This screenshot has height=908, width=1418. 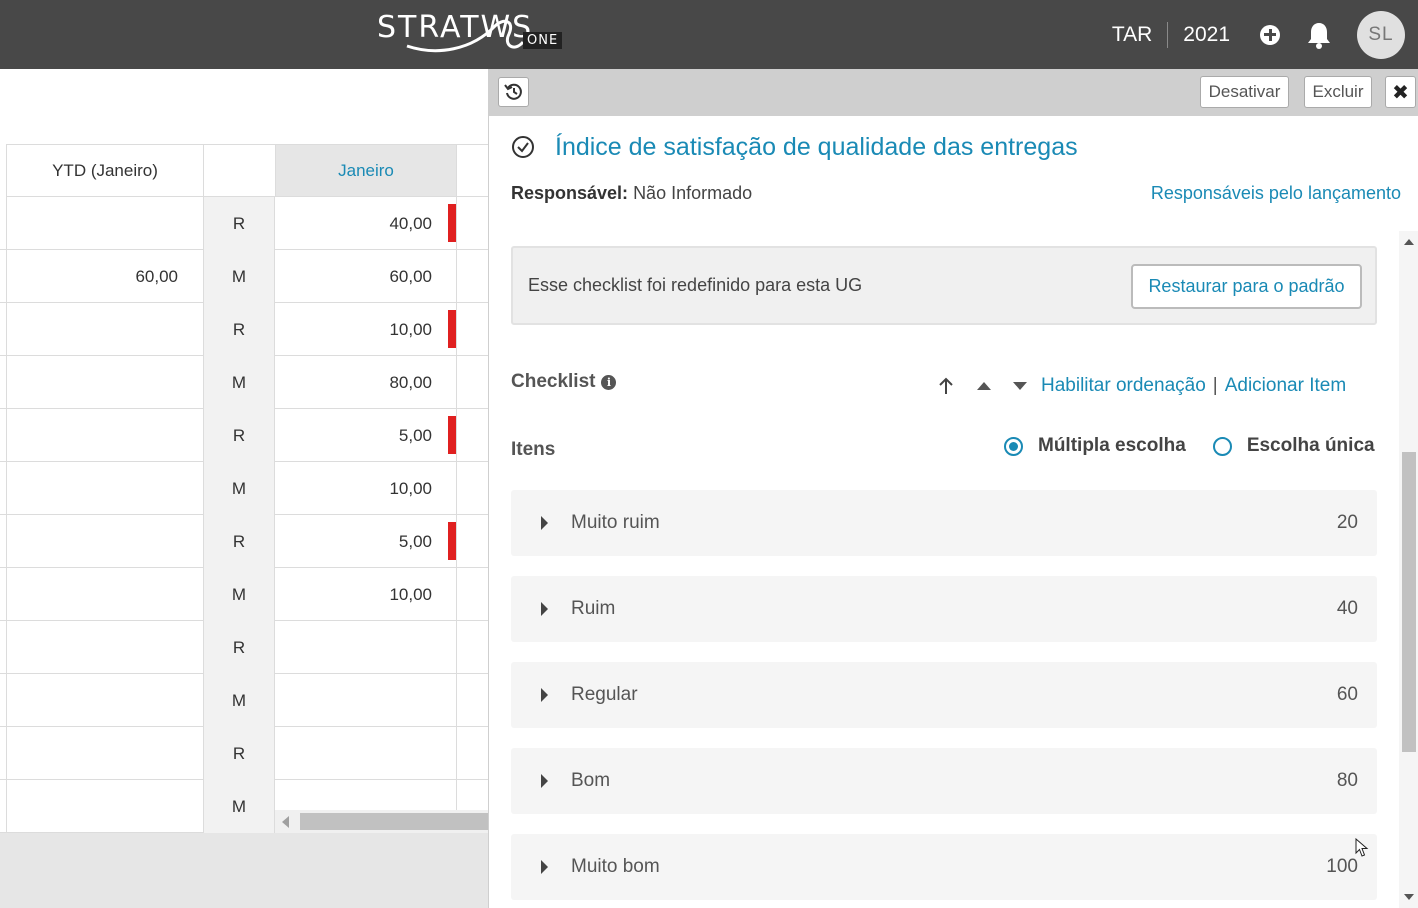 What do you see at coordinates (693, 193) in the screenshot?
I see `responsible-value: Não Informado` at bounding box center [693, 193].